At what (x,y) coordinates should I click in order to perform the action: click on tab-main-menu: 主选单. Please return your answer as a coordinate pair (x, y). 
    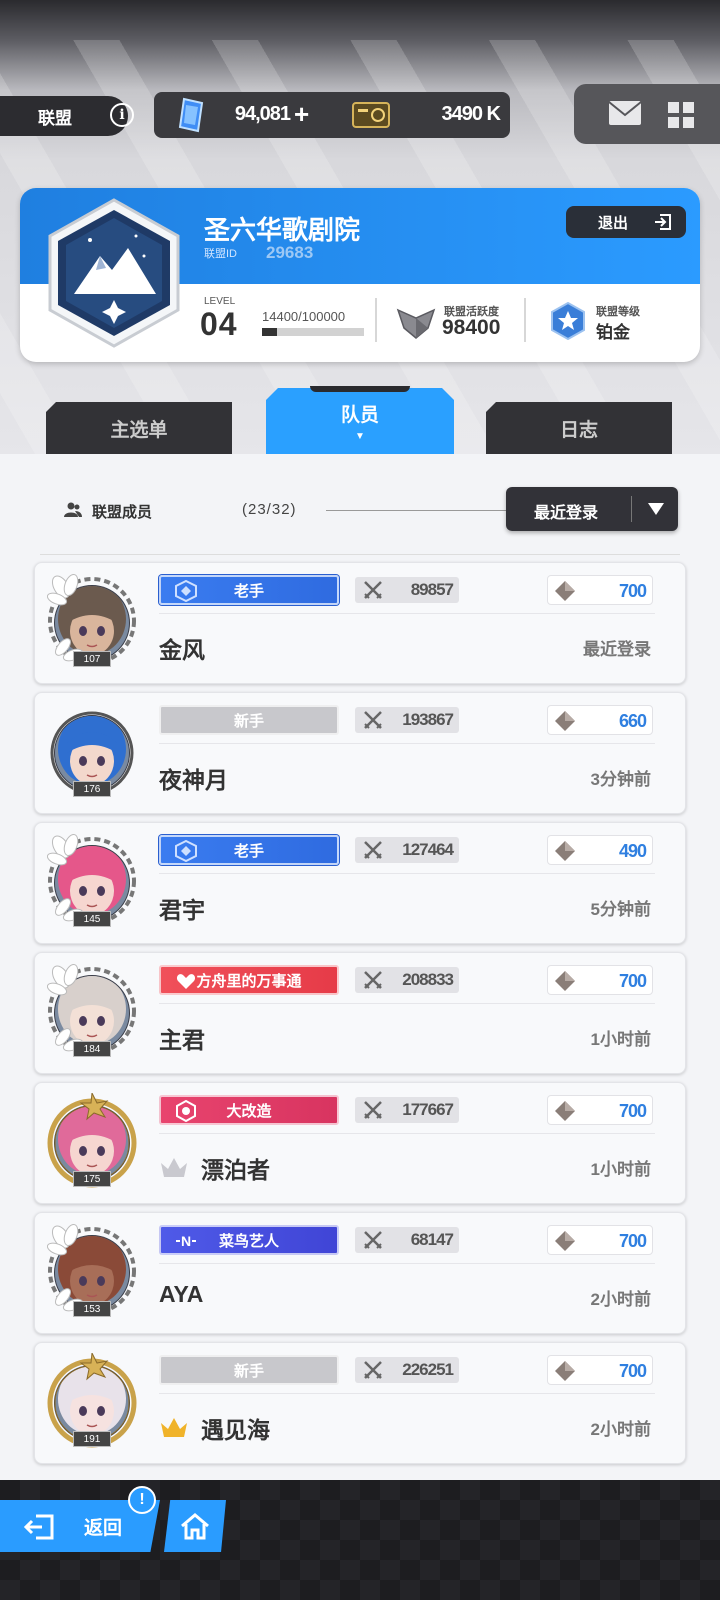
    Looking at the image, I should click on (139, 428).